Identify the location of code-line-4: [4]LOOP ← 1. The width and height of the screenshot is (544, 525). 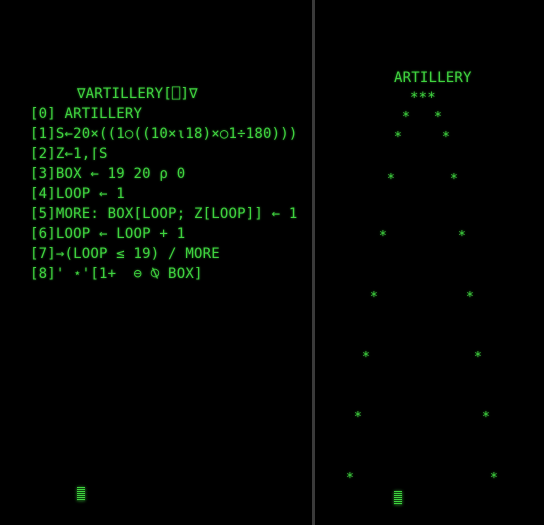
(77, 194).